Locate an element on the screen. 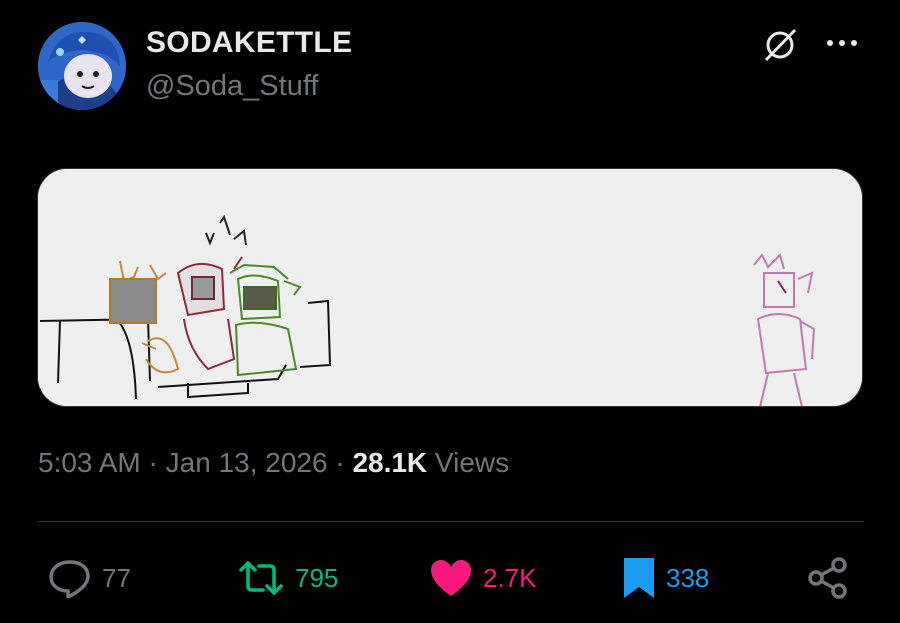 This screenshot has width=900, height=623. reply-button: 77 is located at coordinates (89, 578).